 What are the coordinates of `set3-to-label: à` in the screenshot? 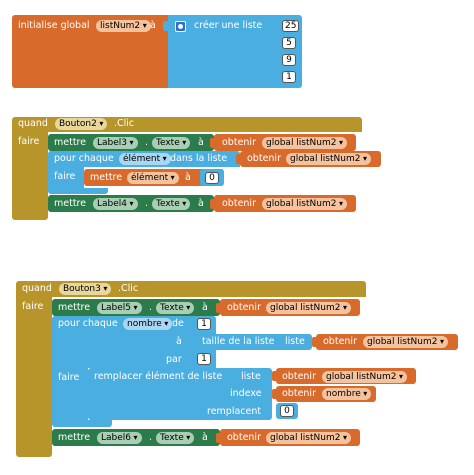 It's located at (205, 307).